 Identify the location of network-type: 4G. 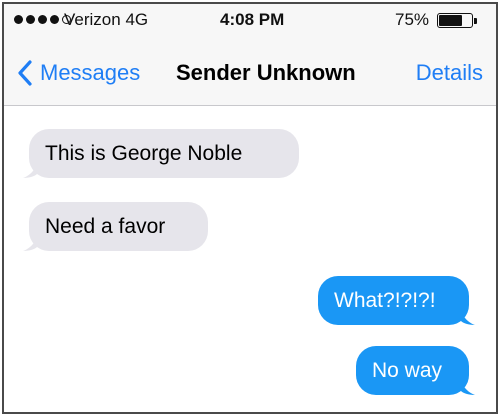
(137, 19).